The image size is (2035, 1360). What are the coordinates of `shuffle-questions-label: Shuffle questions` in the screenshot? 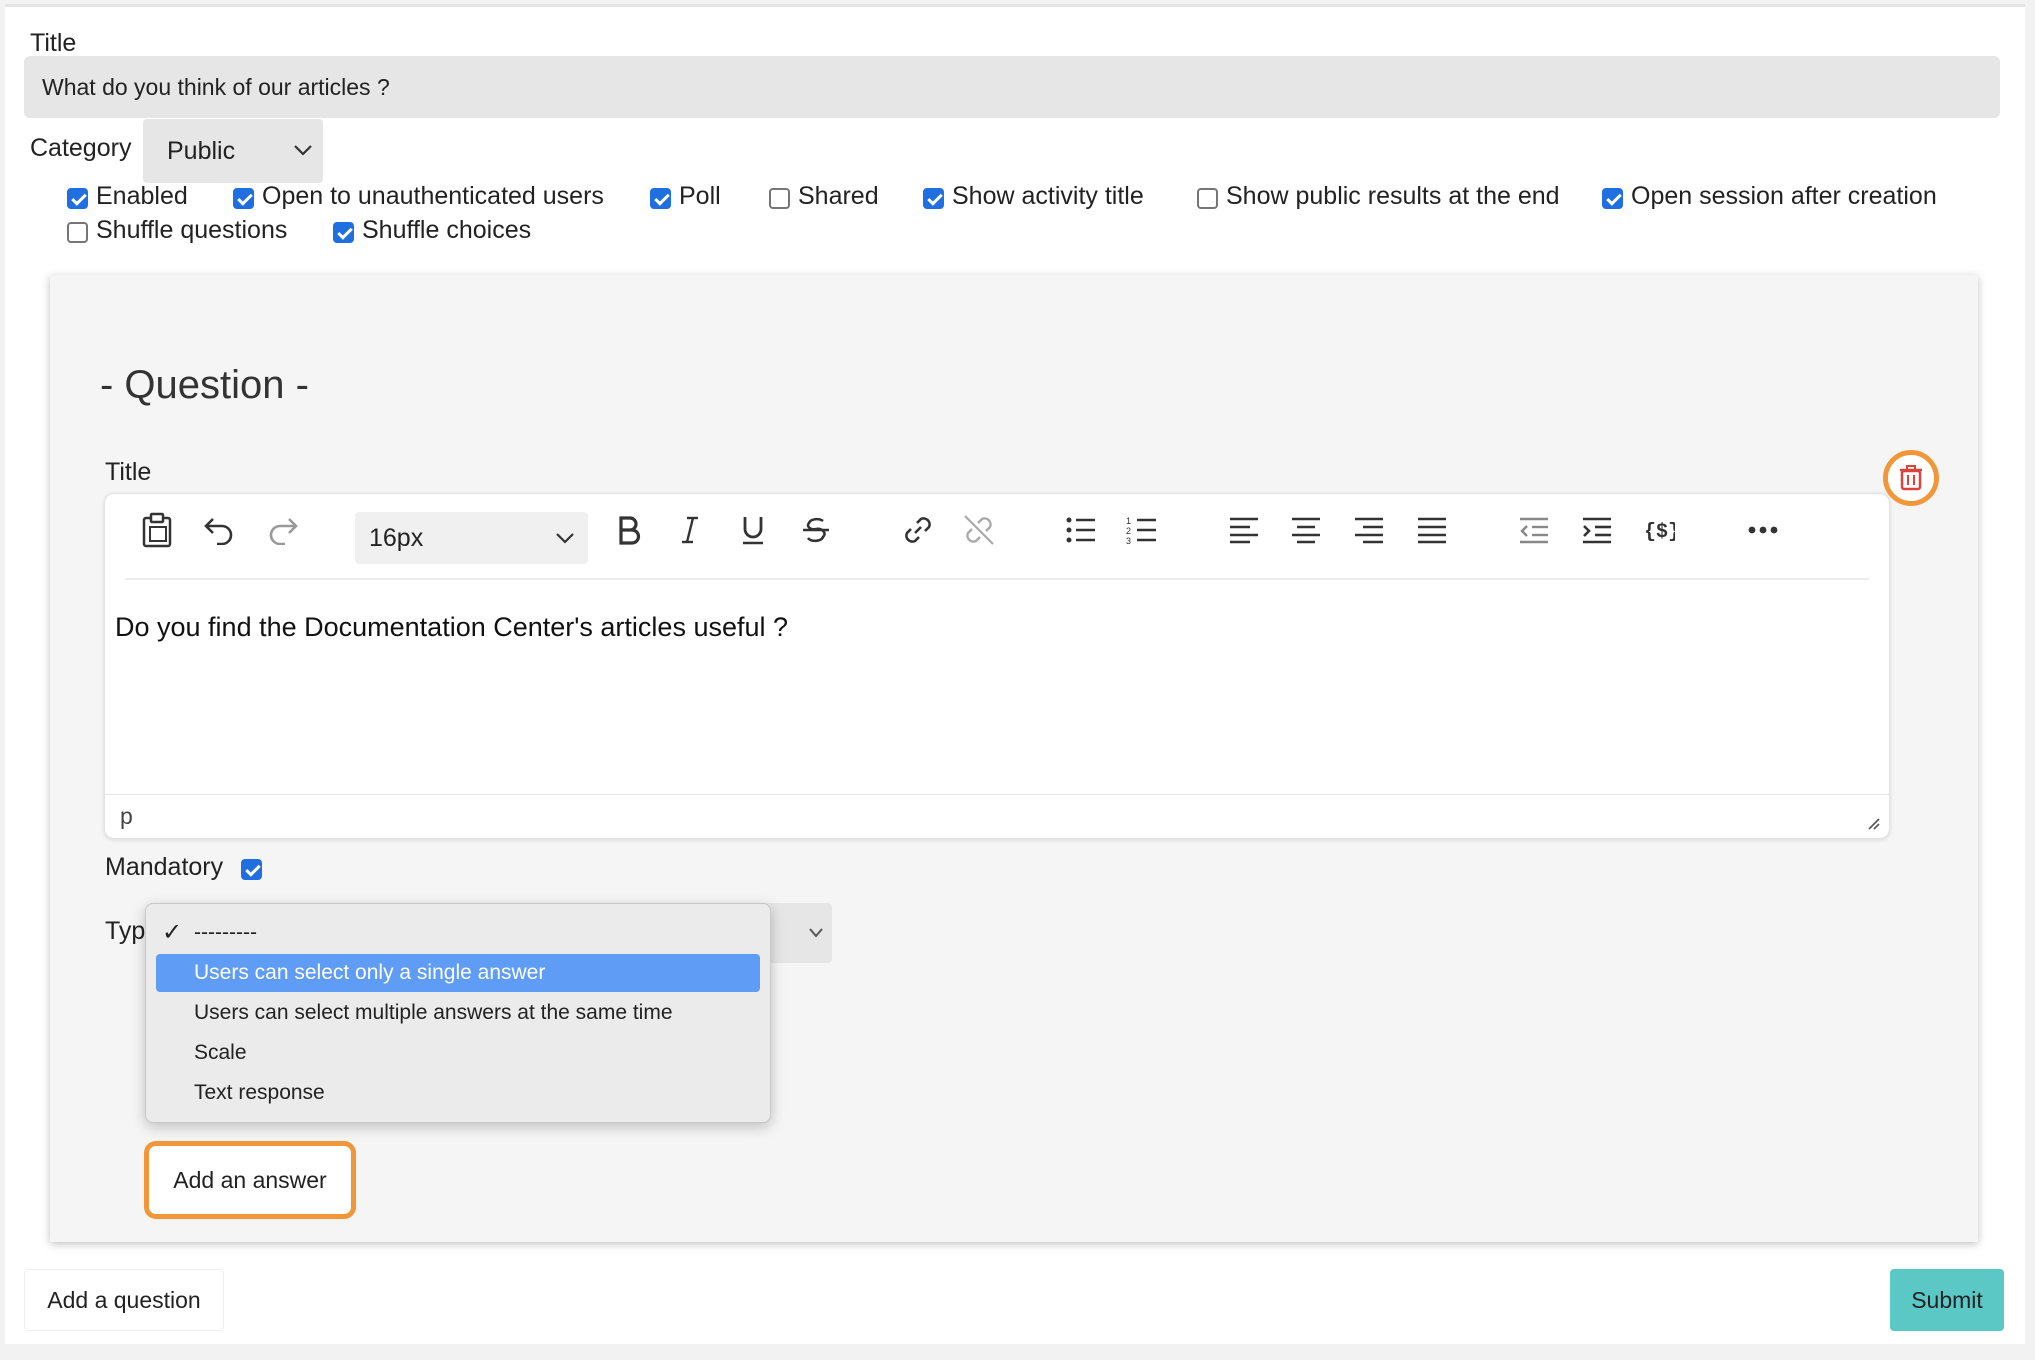 It's located at (192, 230).